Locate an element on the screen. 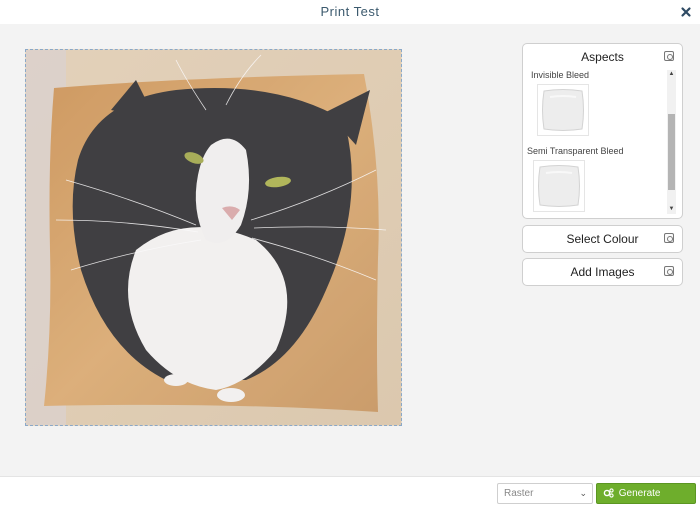 This screenshot has height=508, width=700. scroll-up-icon: ▲ is located at coordinates (671, 74).